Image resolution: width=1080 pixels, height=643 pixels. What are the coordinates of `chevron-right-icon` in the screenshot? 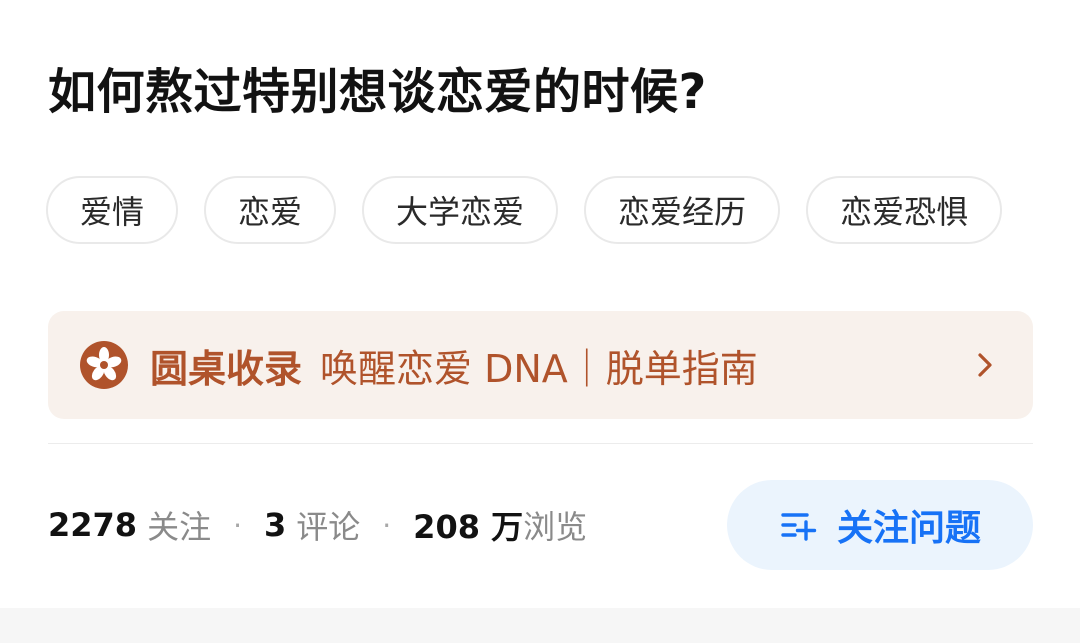 It's located at (985, 365).